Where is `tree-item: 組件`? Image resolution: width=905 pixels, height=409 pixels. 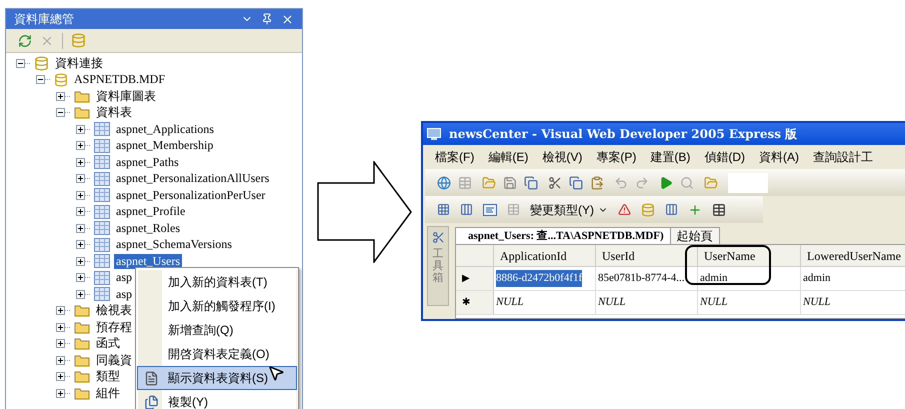 tree-item: 組件 is located at coordinates (108, 393).